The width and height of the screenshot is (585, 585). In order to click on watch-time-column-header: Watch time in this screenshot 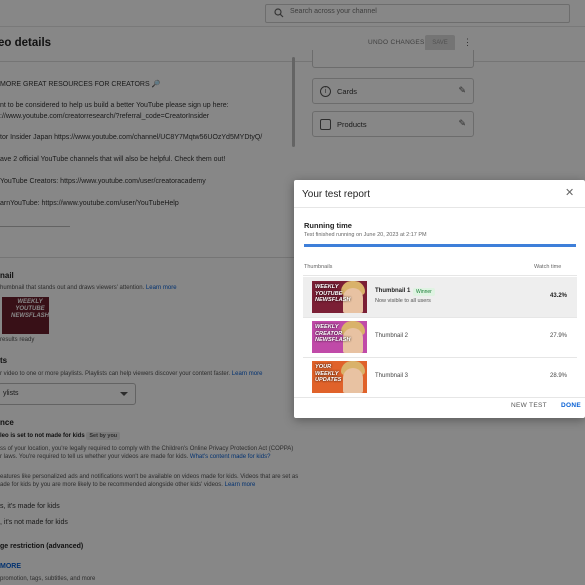, I will do `click(548, 267)`.